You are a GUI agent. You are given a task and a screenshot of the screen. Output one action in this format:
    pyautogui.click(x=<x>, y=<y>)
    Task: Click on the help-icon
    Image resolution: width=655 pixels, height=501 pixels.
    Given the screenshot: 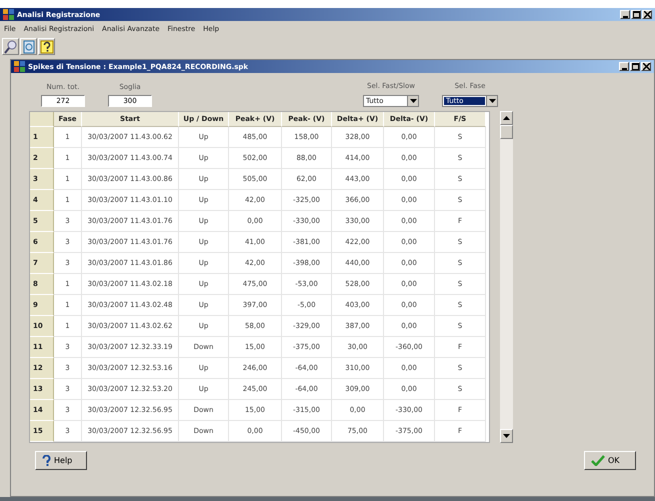 What is the action you would take?
    pyautogui.click(x=47, y=47)
    